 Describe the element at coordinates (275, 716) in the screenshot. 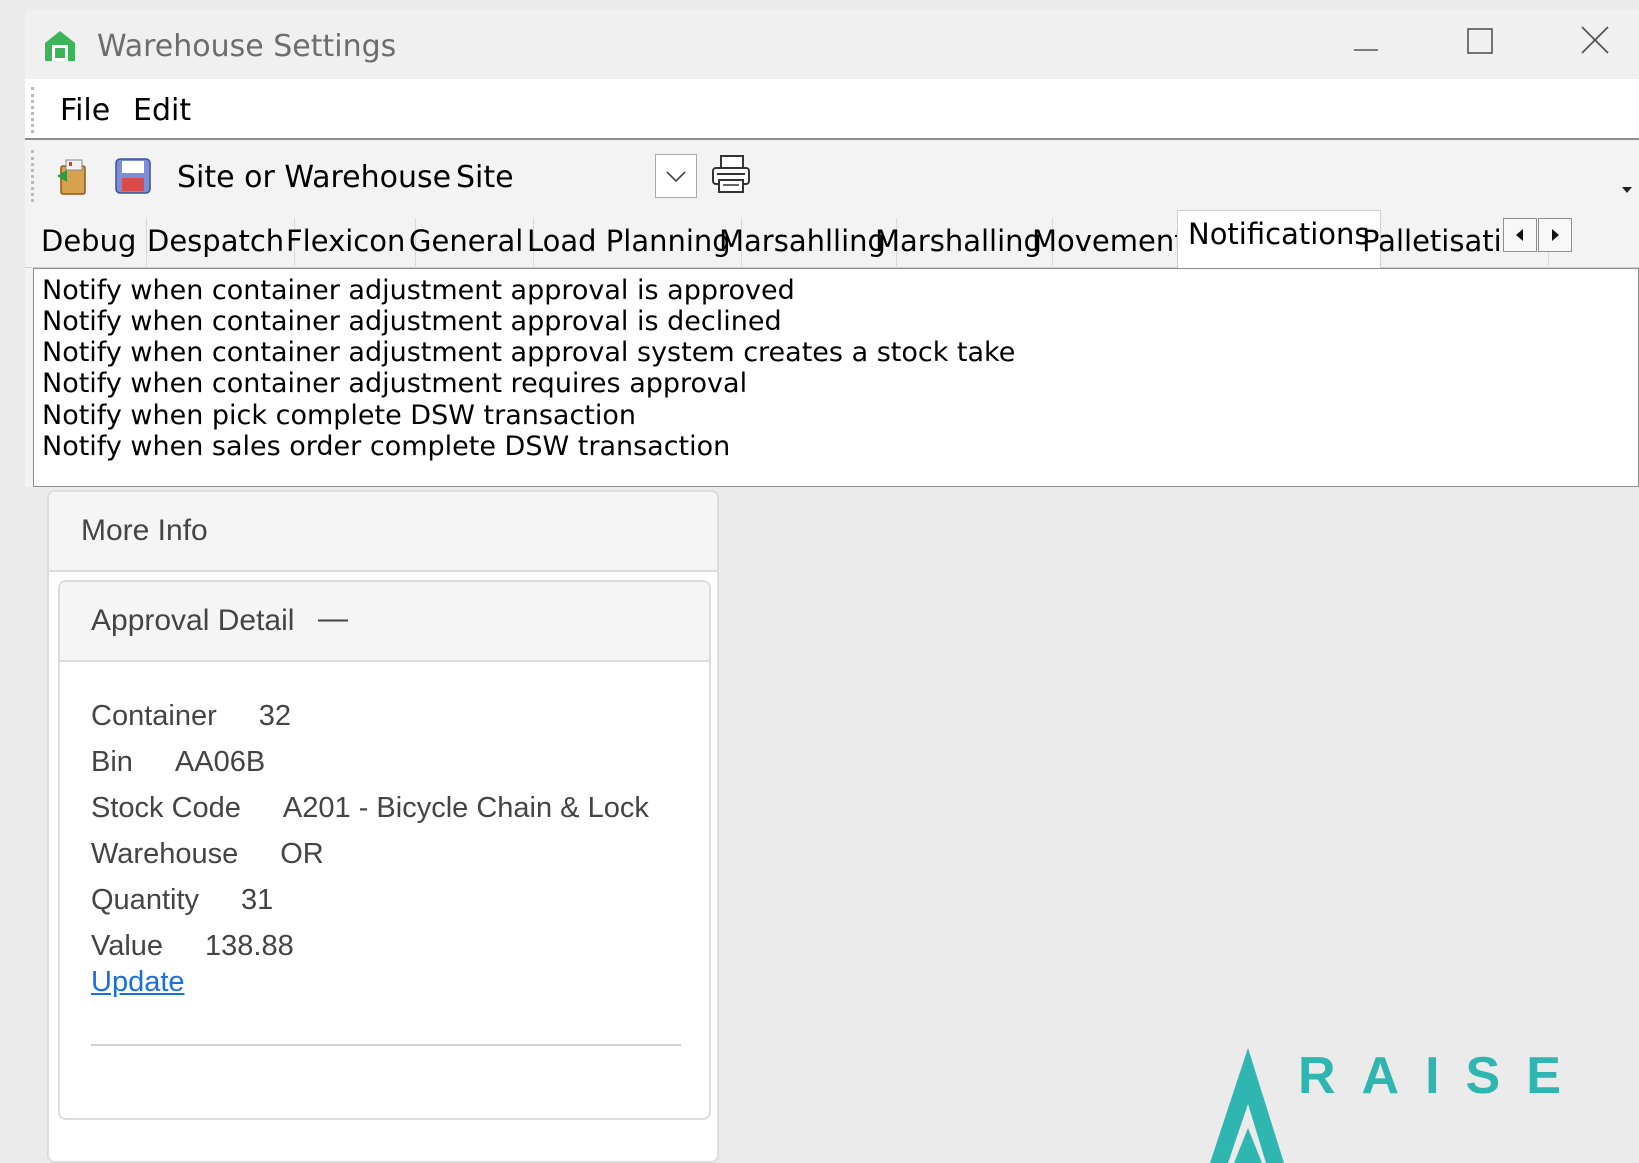

I see `detail-value: 32` at that location.